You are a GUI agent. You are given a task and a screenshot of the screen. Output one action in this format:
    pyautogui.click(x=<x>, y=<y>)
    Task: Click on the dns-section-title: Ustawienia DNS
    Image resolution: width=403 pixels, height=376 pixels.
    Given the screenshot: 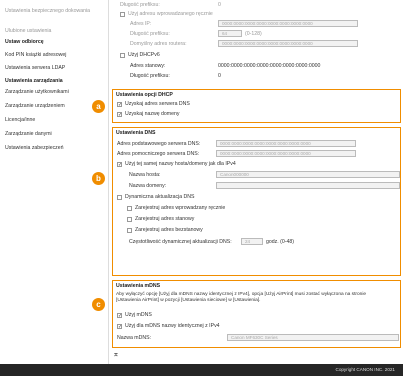 What is the action you would take?
    pyautogui.click(x=136, y=133)
    